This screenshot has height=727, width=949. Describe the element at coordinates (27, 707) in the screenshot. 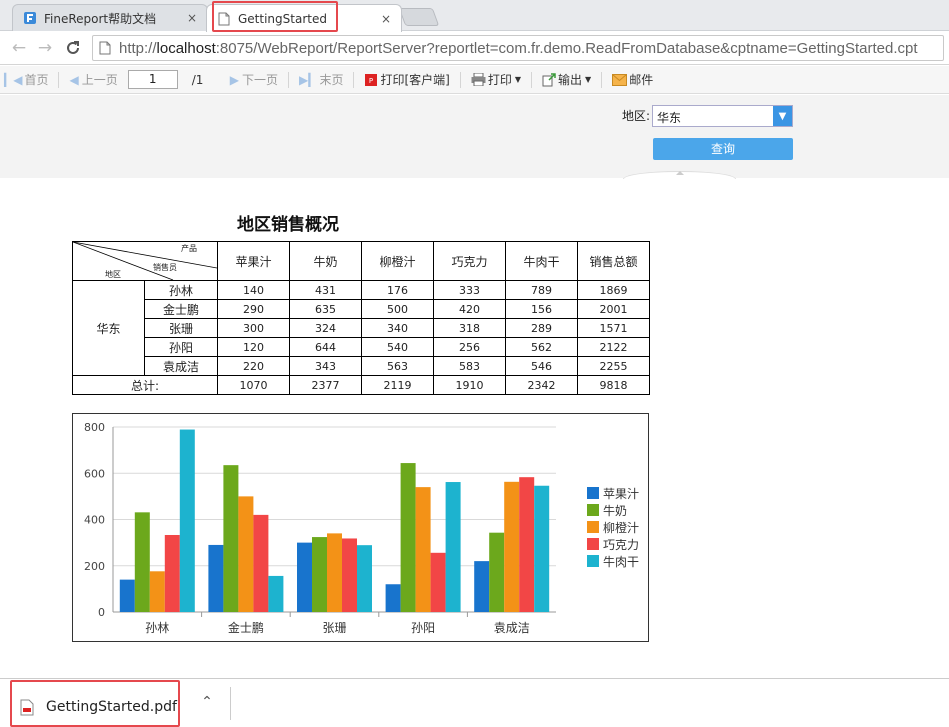

I see `pdf-file-icon` at that location.